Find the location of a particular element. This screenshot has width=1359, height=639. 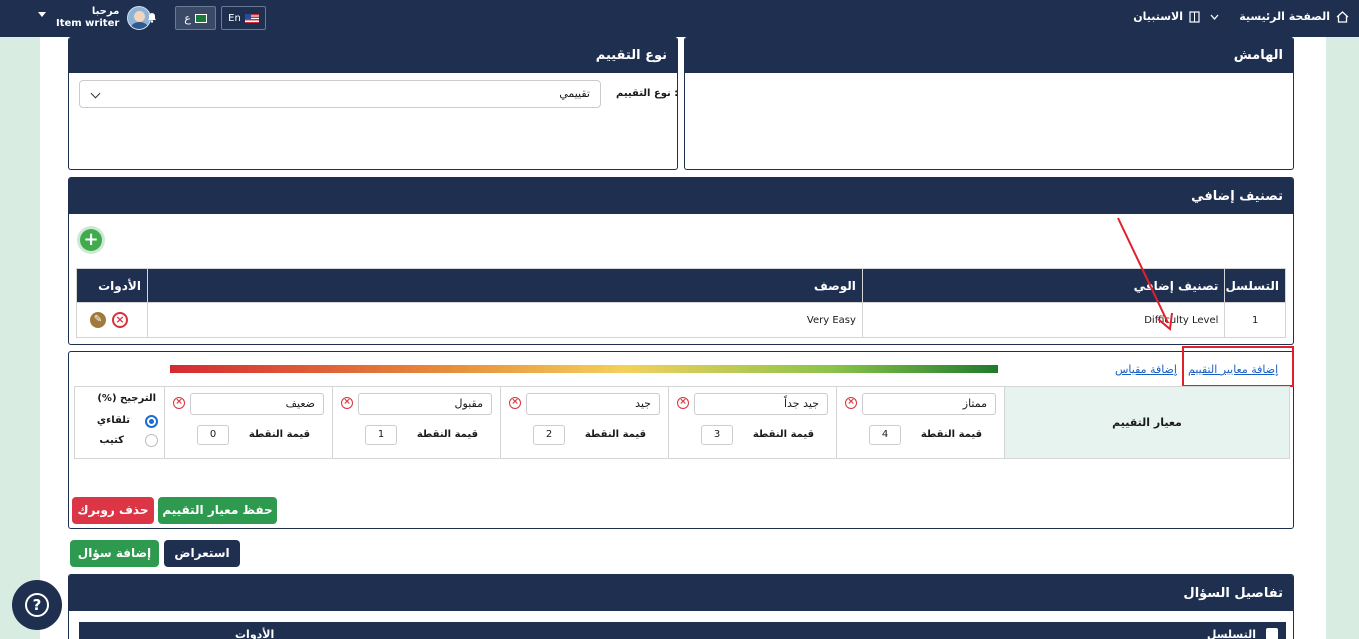

nav-home: الصفحة الرئيسية is located at coordinates (1294, 16).